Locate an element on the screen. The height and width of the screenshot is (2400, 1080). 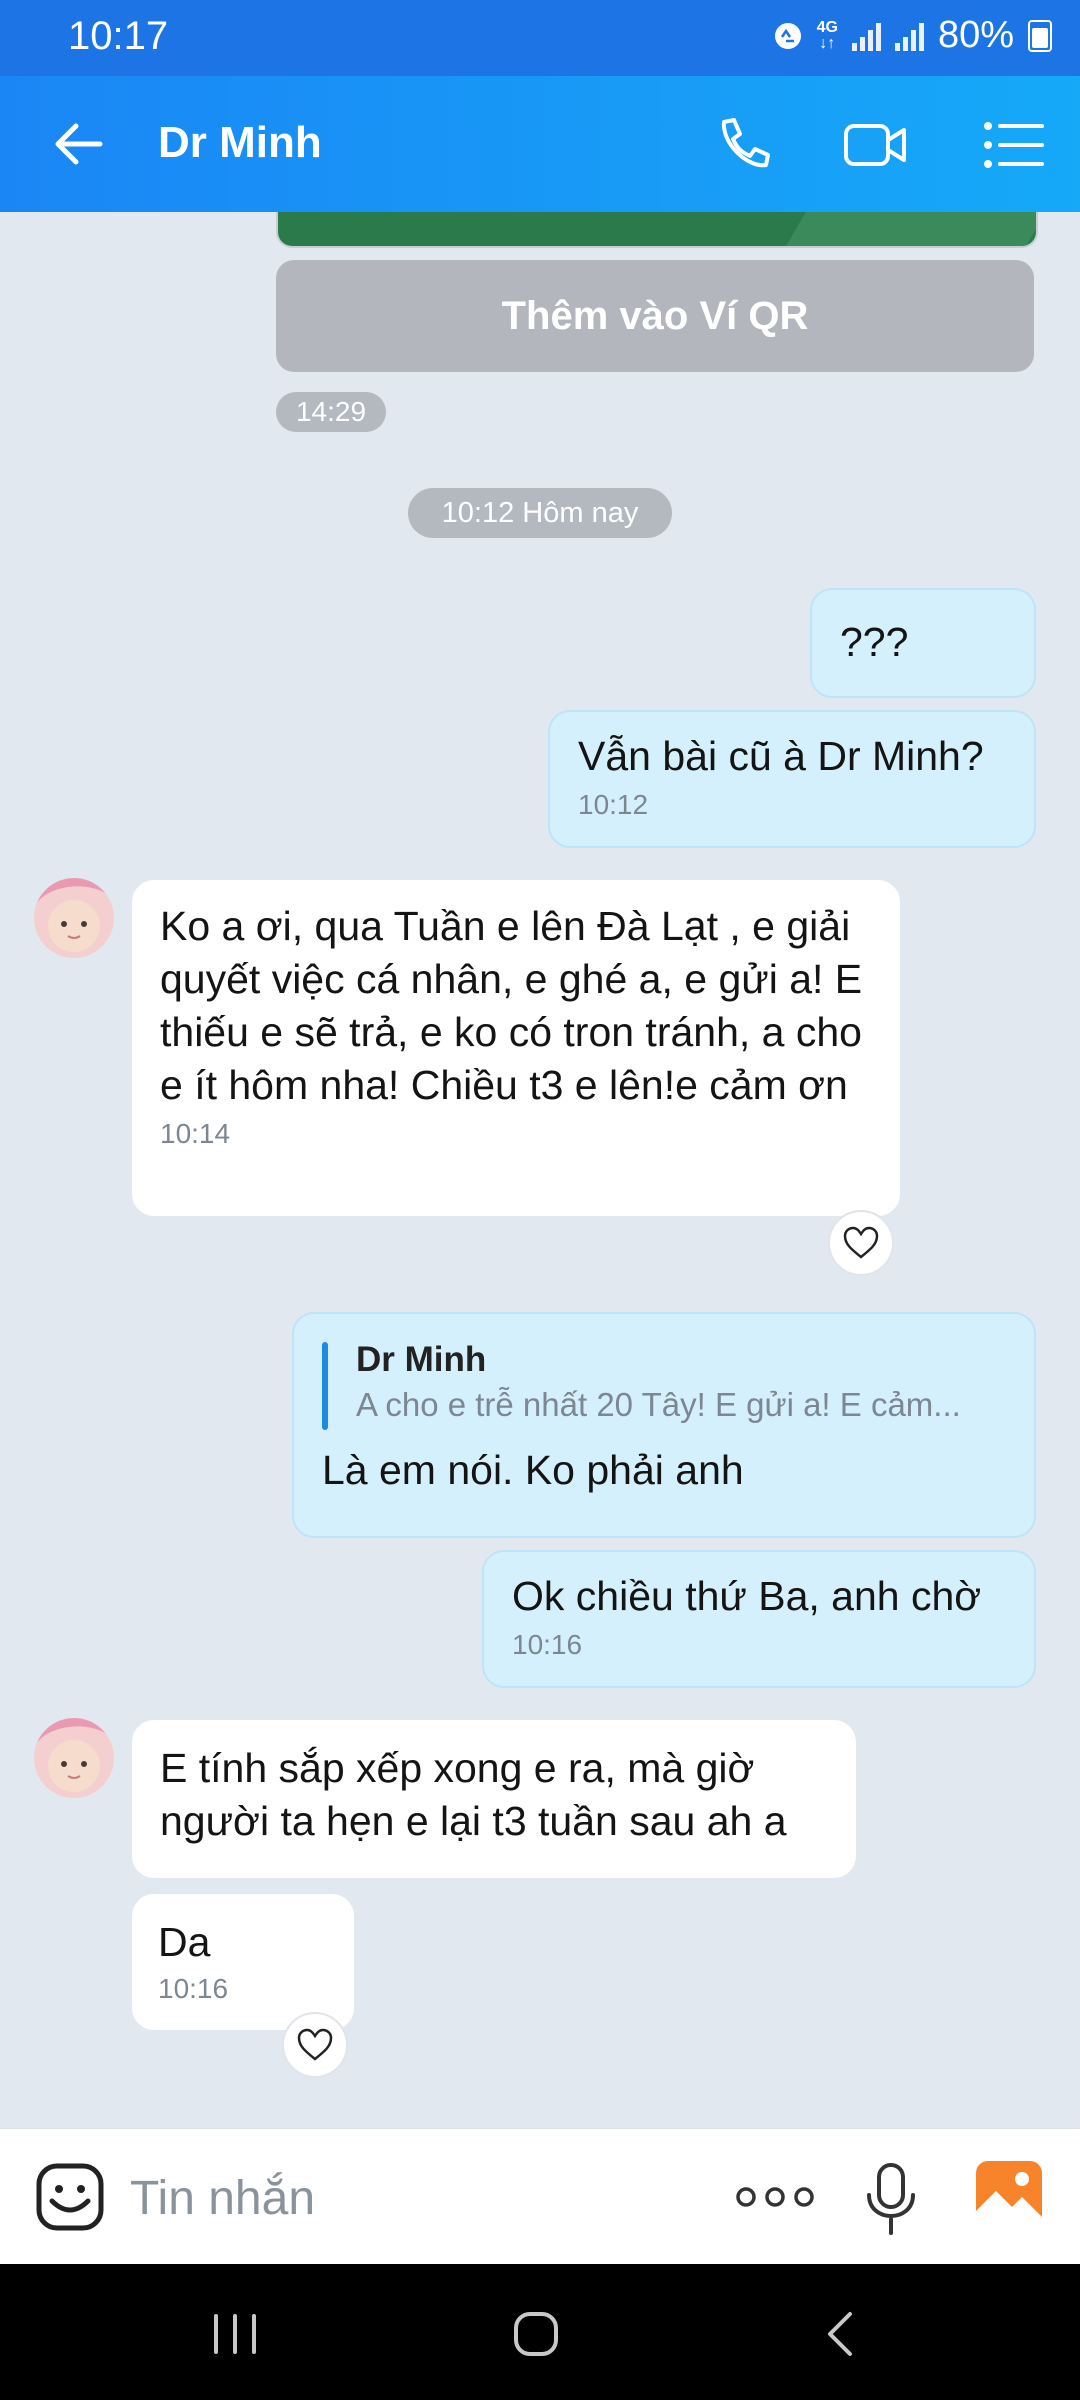
quote-bar is located at coordinates (325, 1386).